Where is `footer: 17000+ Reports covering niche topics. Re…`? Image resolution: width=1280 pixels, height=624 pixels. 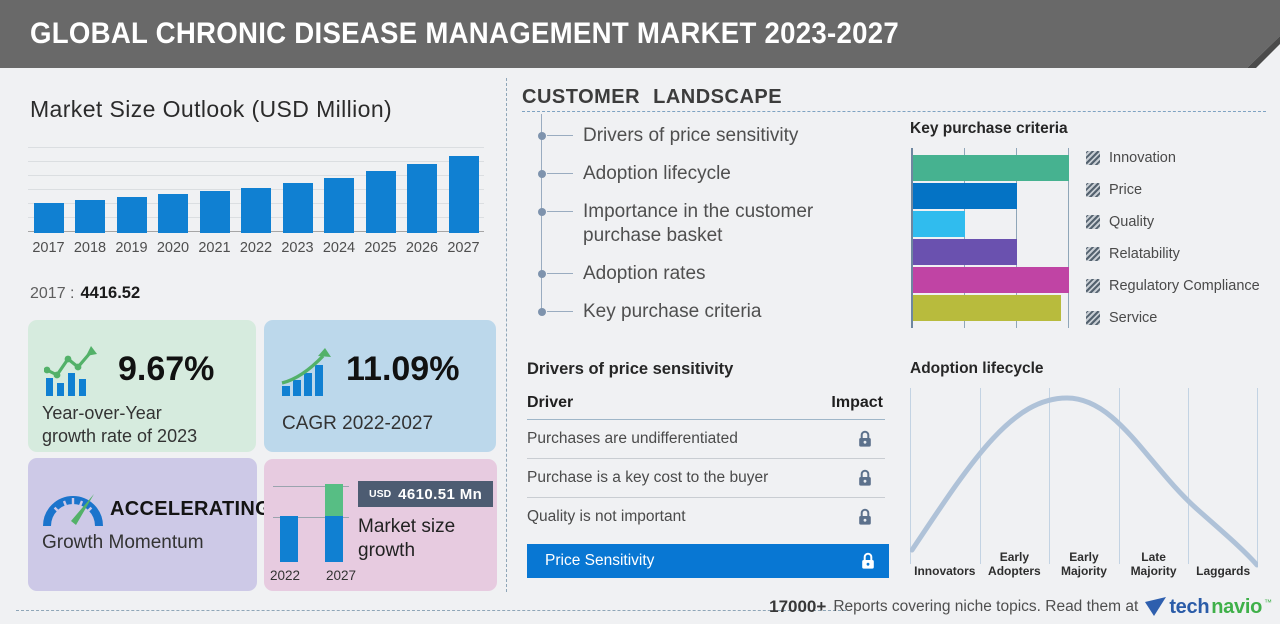
footer: 17000+ Reports covering niche topics. Re… is located at coordinates (1020, 607).